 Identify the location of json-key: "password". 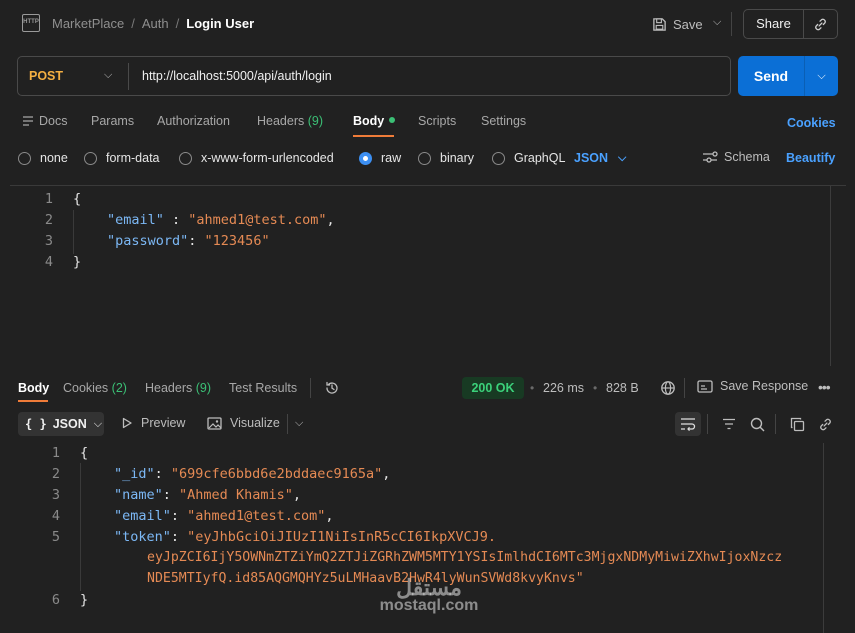
(148, 241).